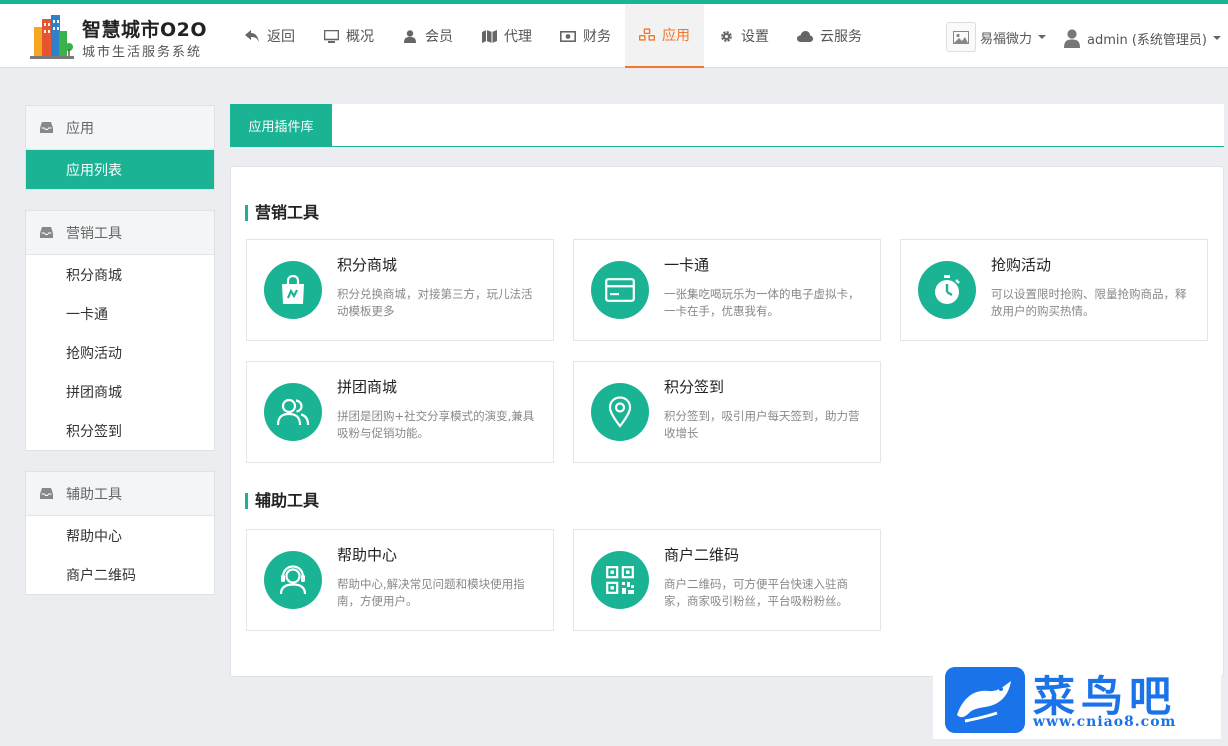  Describe the element at coordinates (1147, 40) in the screenshot. I see `user-name: admin (系统管理员)` at that location.